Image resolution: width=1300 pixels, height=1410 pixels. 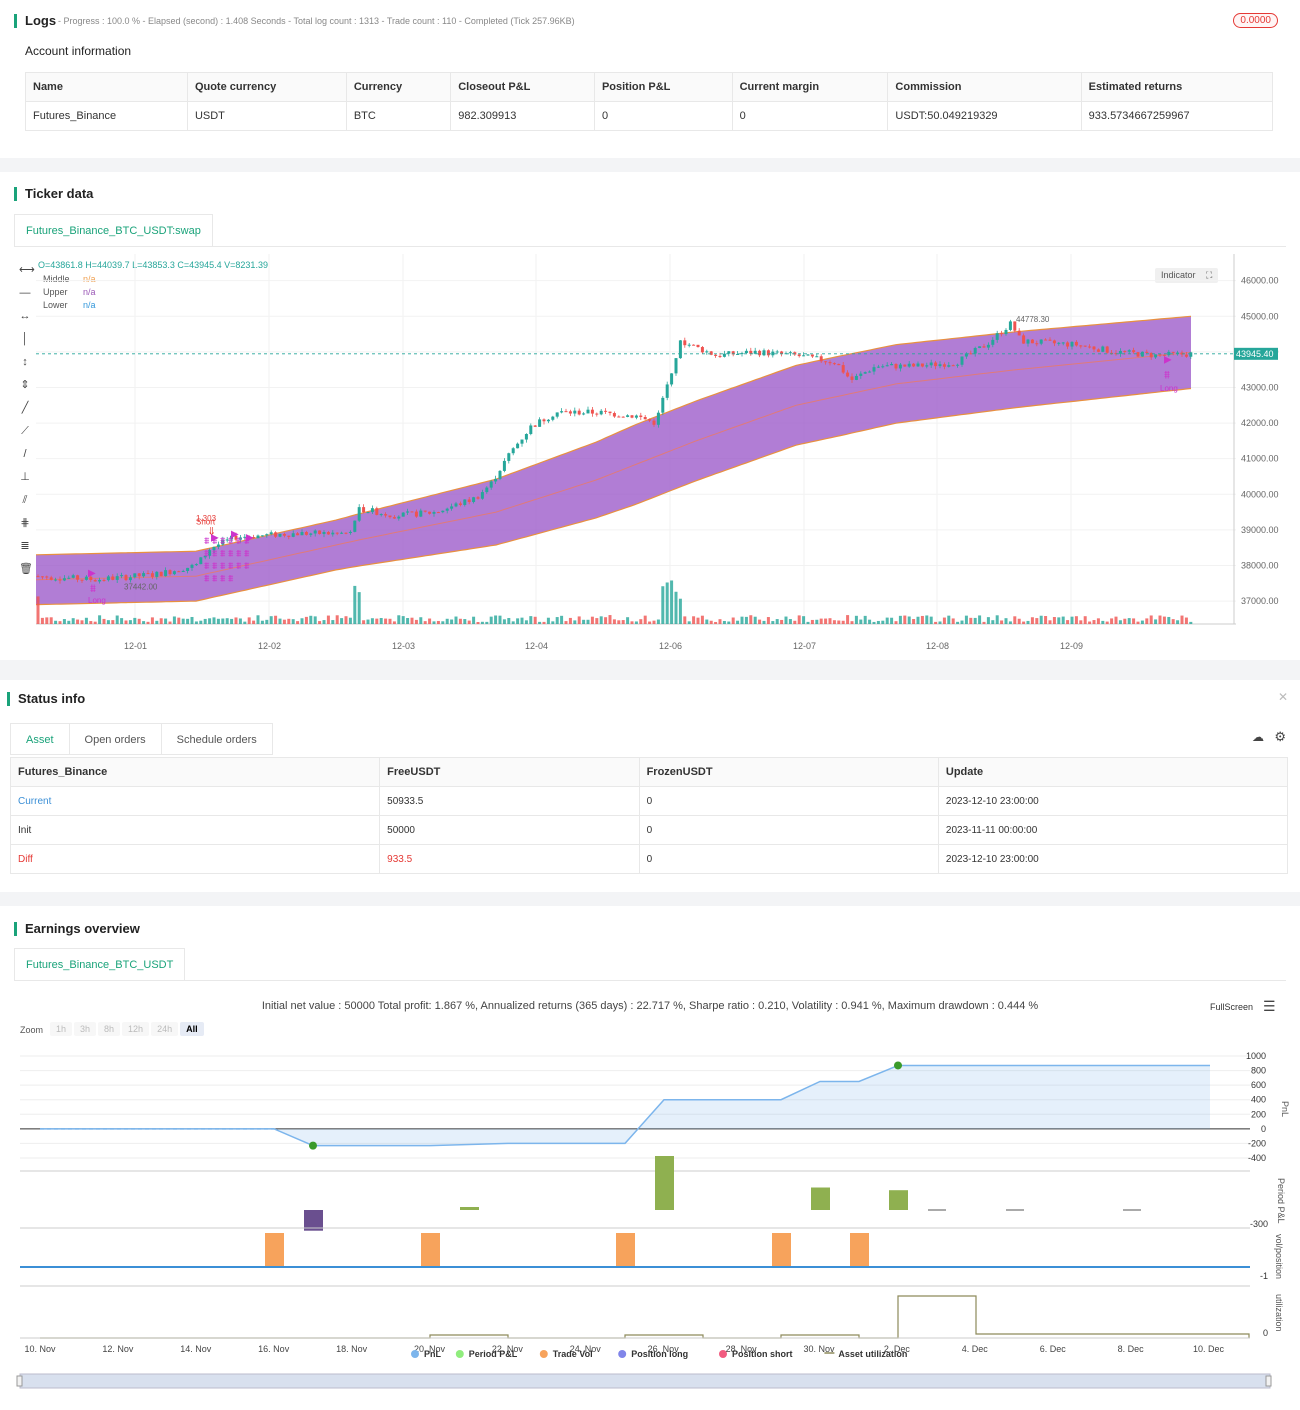 I want to click on legend-period-p-l: Period P&L, so click(x=493, y=1354).